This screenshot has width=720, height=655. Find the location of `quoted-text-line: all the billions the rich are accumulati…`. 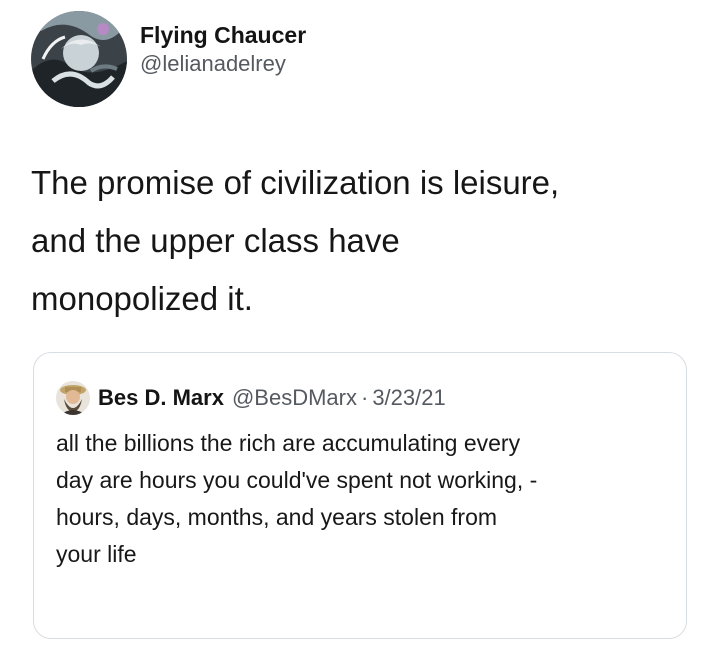

quoted-text-line: all the billions the rich are accumulati… is located at coordinates (288, 443).